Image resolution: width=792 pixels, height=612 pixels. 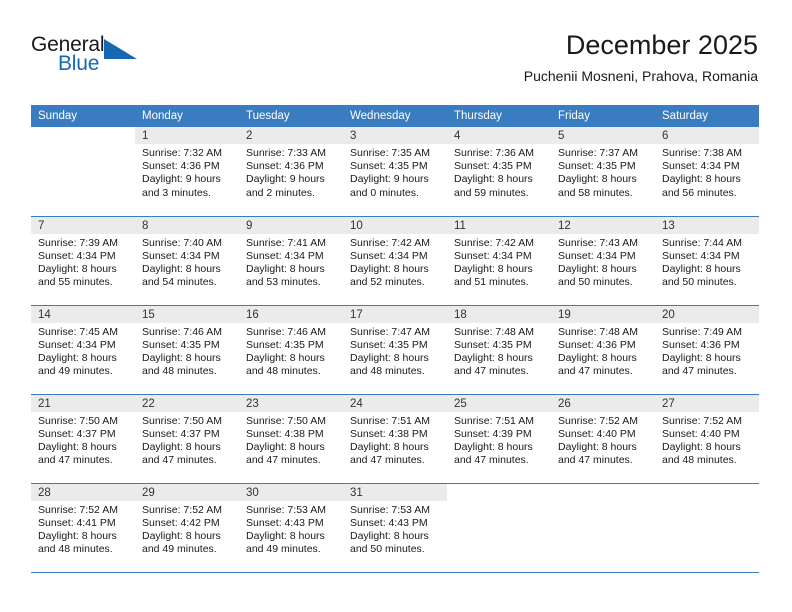 What do you see at coordinates (597, 433) in the screenshot?
I see `day-detail-line: Sunset: 4:40 PM` at bounding box center [597, 433].